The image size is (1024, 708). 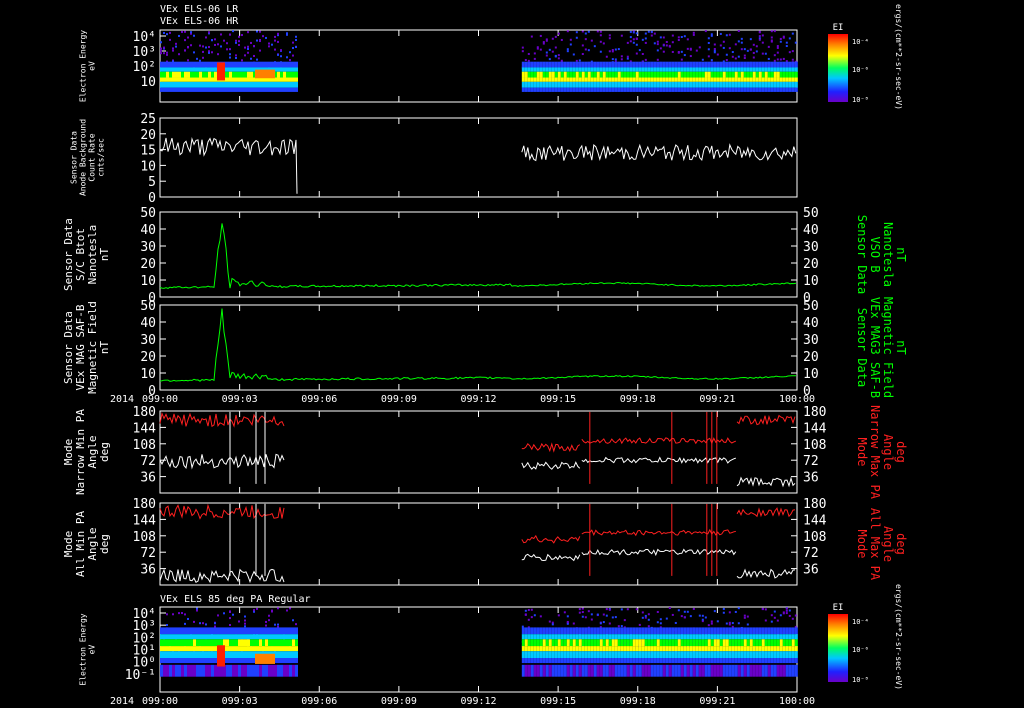 I want to click on panel-3-ytick-label-right: 50, so click(x=811, y=213).